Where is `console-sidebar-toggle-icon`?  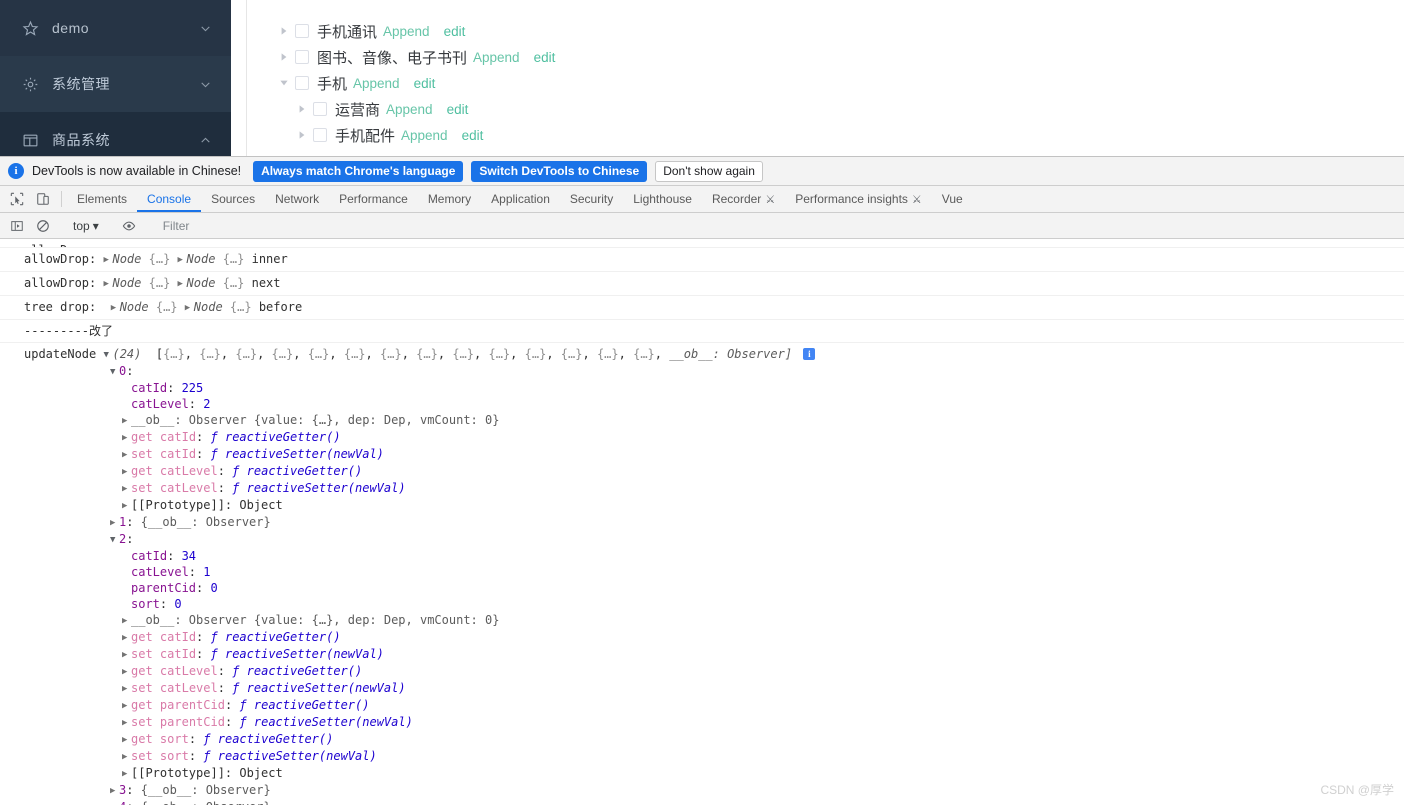
console-sidebar-toggle-icon is located at coordinates (17, 226).